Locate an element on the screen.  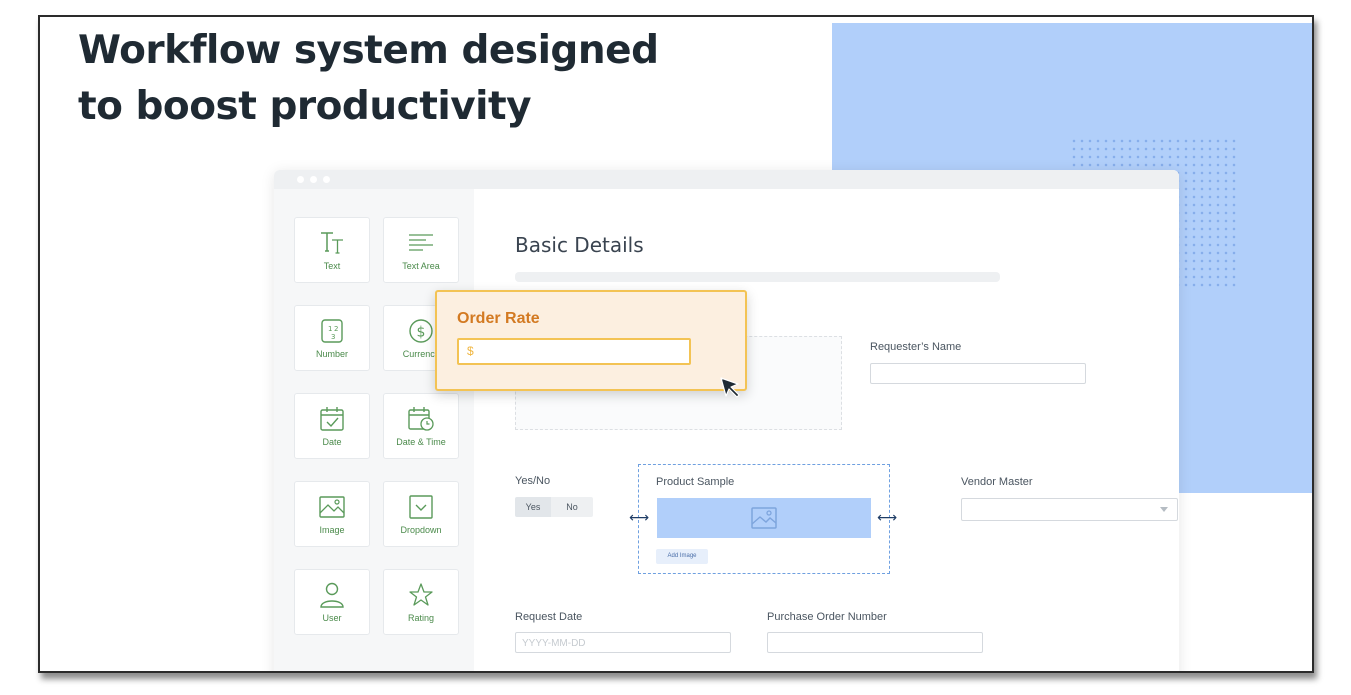
product-sample-label: Product Sample is located at coordinates (695, 482).